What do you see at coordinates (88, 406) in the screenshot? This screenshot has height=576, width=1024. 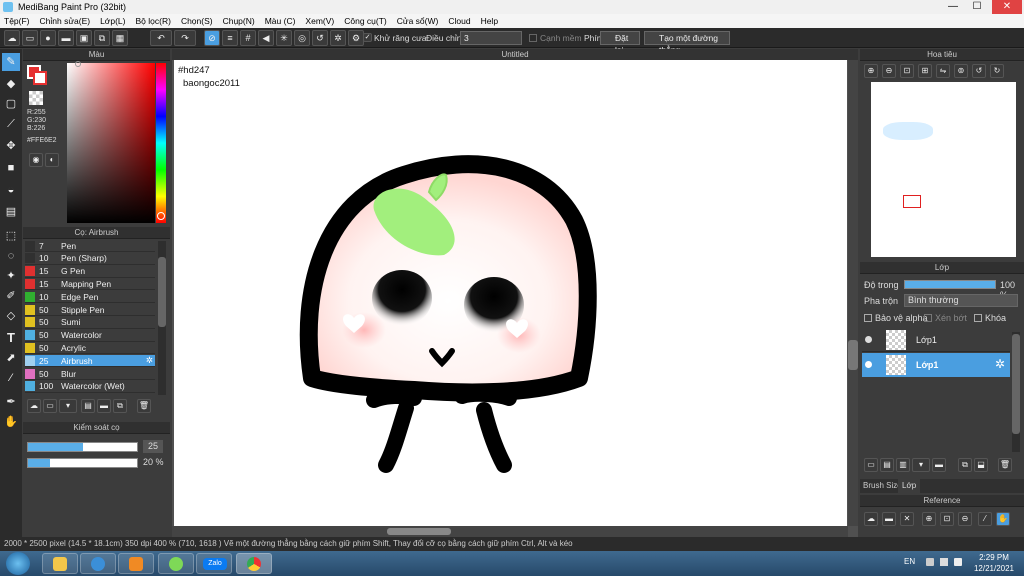 I see `brush-doc-icon: ▤` at bounding box center [88, 406].